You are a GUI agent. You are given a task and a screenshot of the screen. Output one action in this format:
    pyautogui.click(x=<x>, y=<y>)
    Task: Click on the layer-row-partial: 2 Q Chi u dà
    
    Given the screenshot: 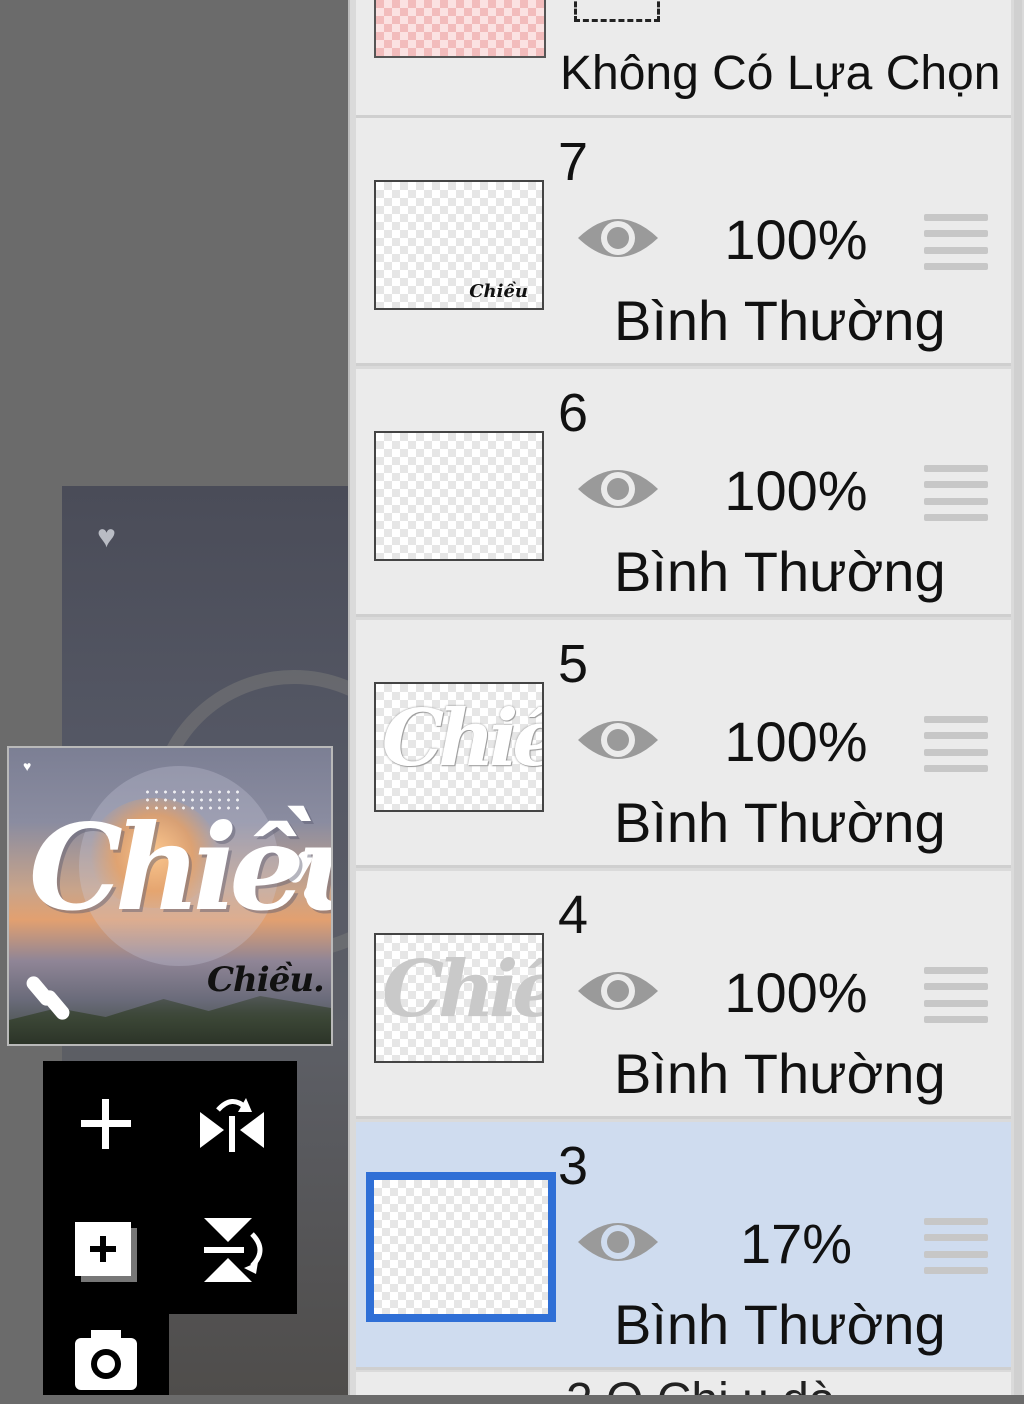 What is the action you would take?
    pyautogui.click(x=683, y=1383)
    